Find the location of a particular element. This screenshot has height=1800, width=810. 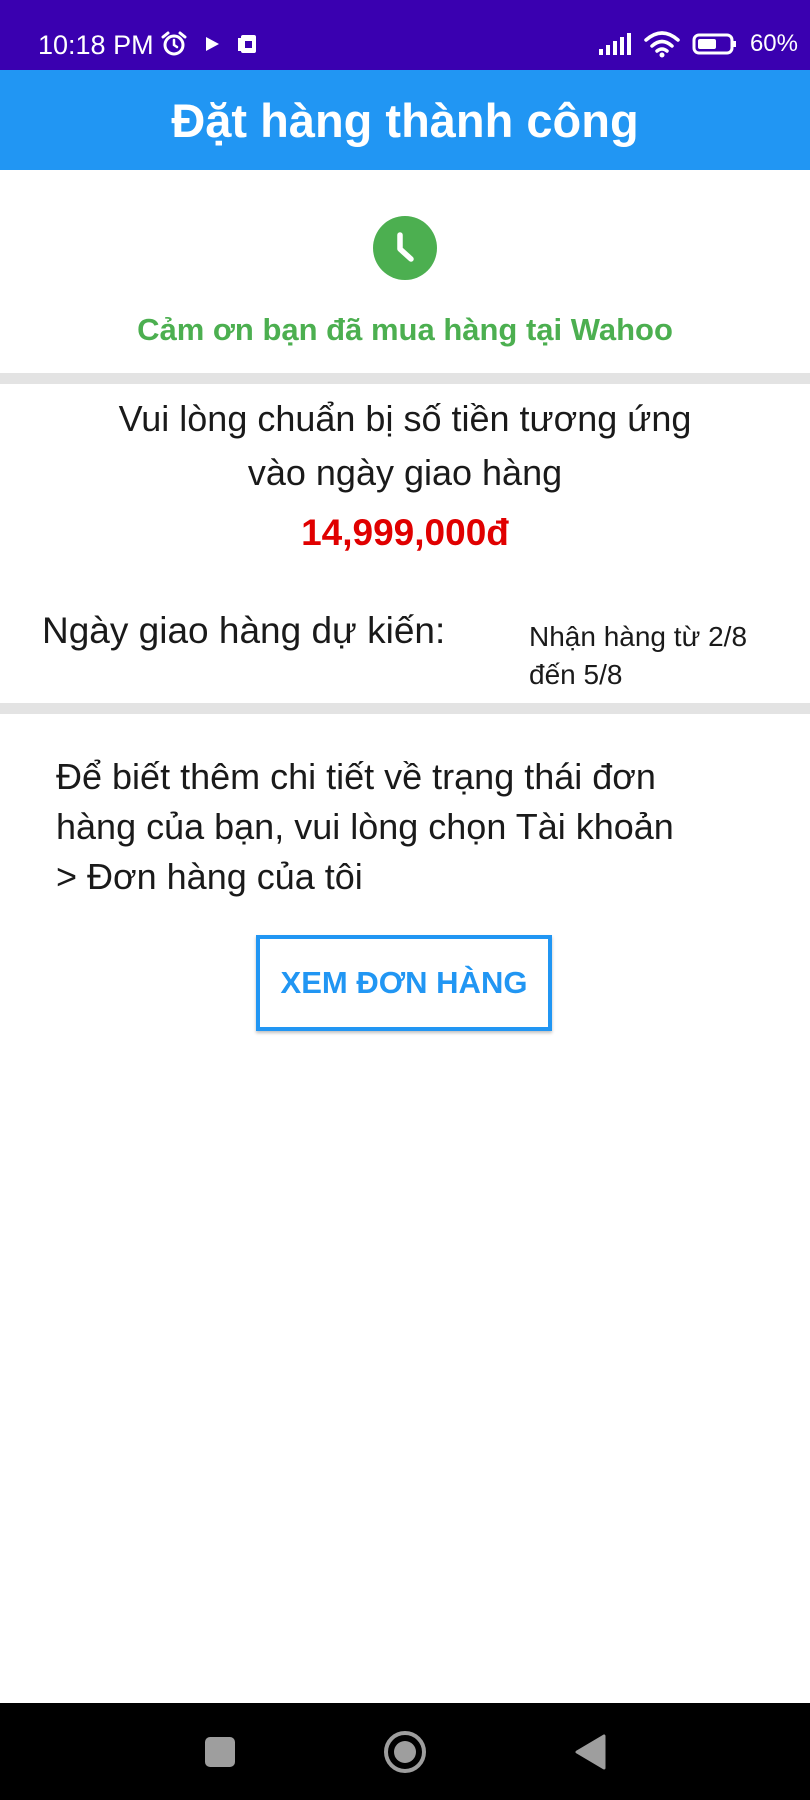

delivery-date-line: đến 5/8 is located at coordinates (576, 674).